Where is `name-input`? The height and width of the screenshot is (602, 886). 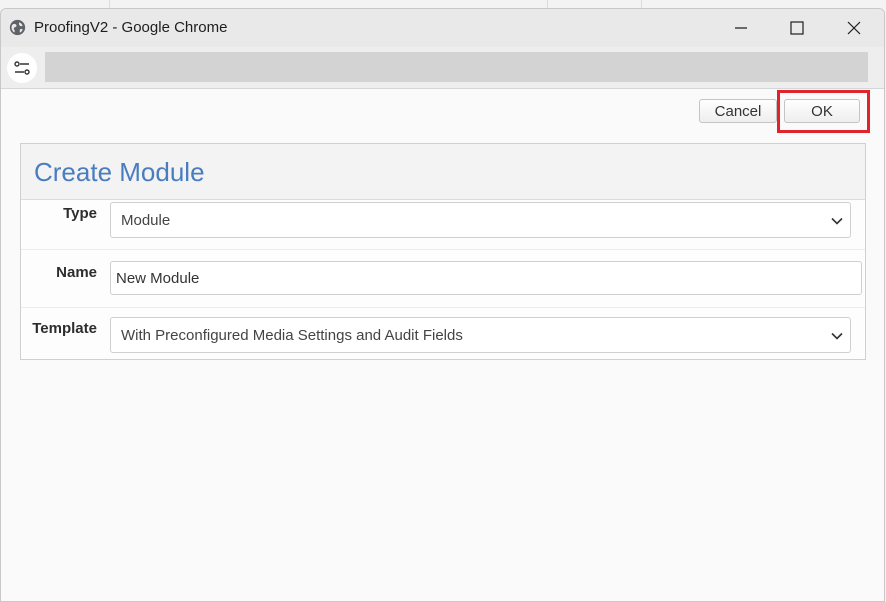
name-input is located at coordinates (486, 278).